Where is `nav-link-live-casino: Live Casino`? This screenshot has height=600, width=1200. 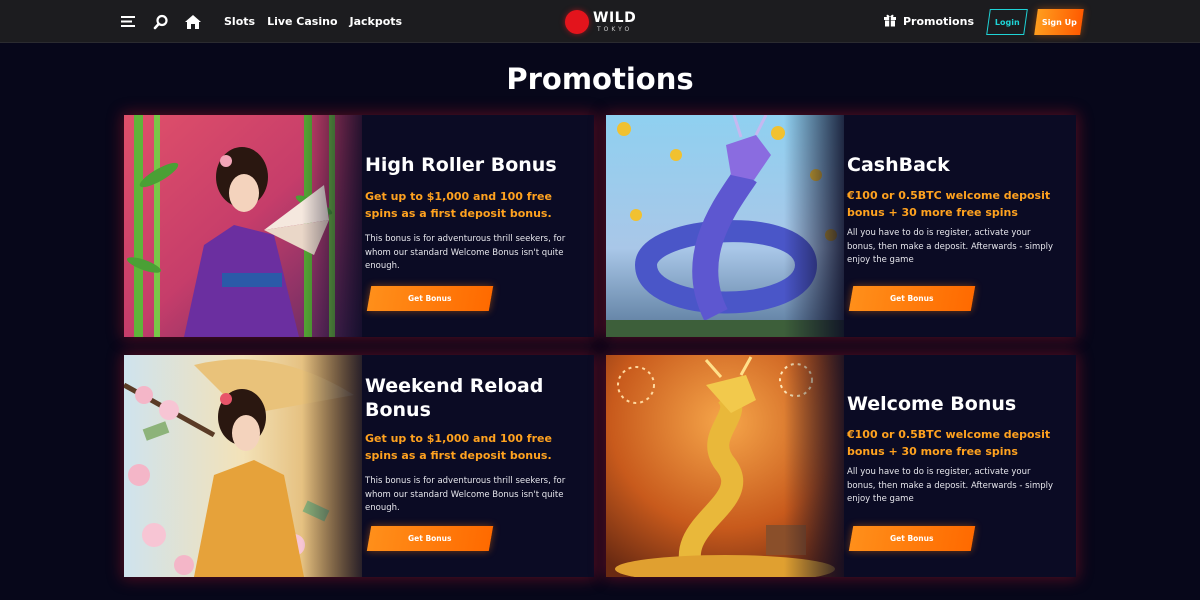 nav-link-live-casino: Live Casino is located at coordinates (302, 21).